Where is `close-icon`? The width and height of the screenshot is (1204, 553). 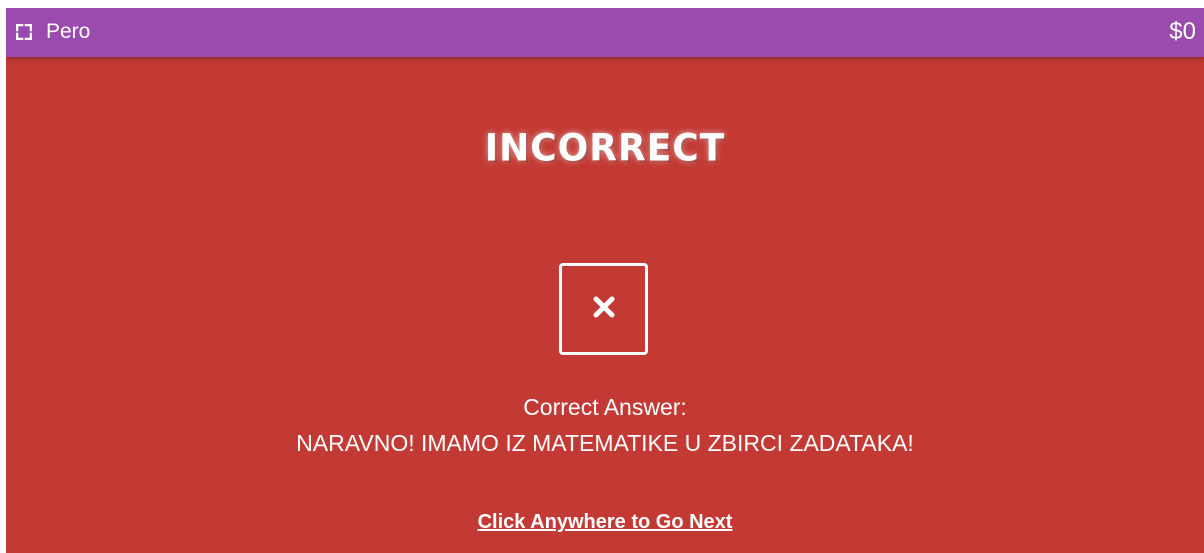
close-icon is located at coordinates (604, 309).